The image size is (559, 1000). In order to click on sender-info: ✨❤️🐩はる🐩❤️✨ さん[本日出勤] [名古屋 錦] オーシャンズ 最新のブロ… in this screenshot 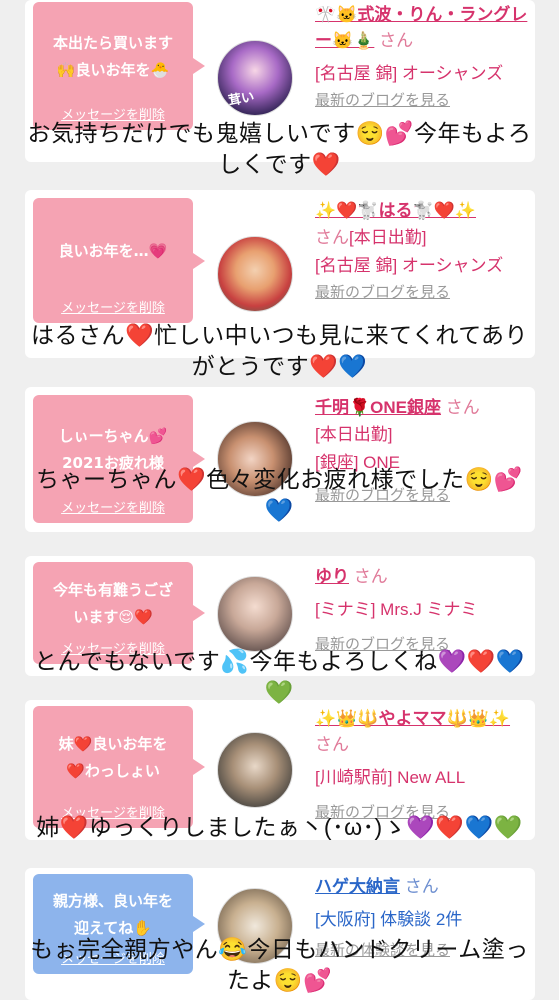, I will do `click(422, 251)`.